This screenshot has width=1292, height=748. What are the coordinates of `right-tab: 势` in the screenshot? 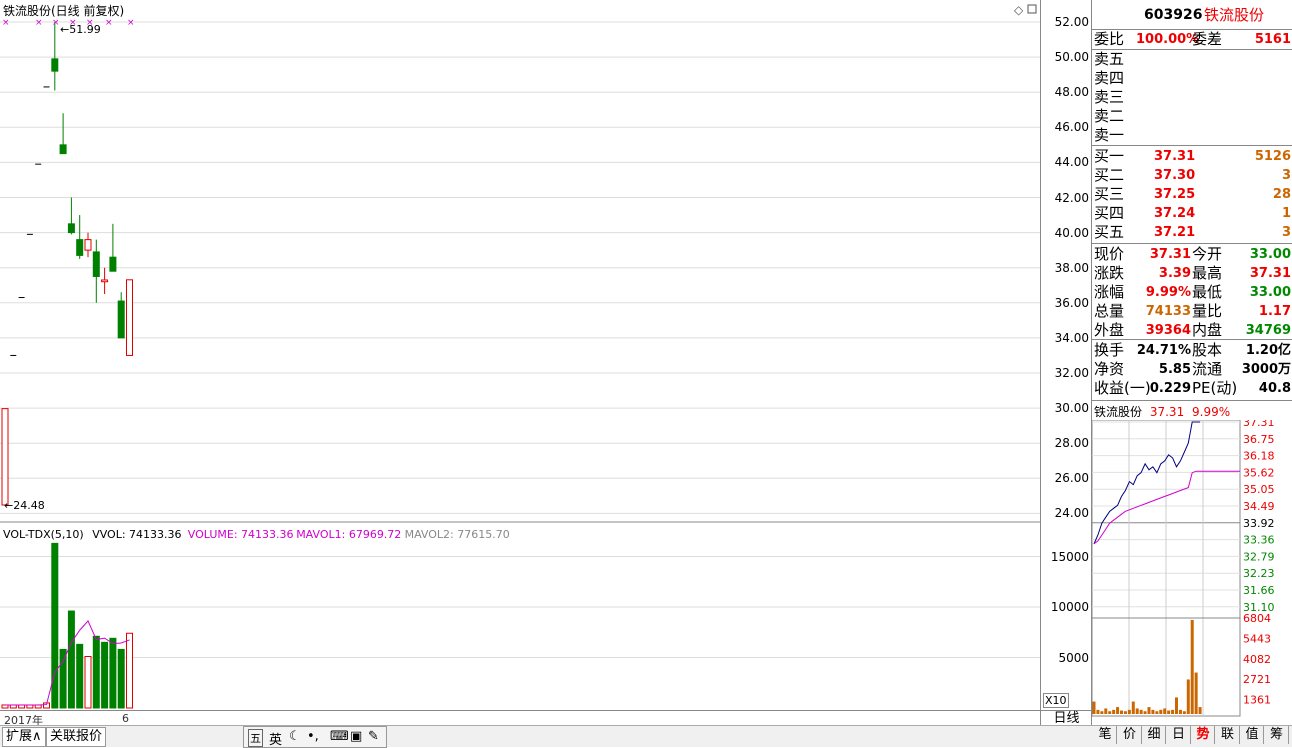 It's located at (1203, 735).